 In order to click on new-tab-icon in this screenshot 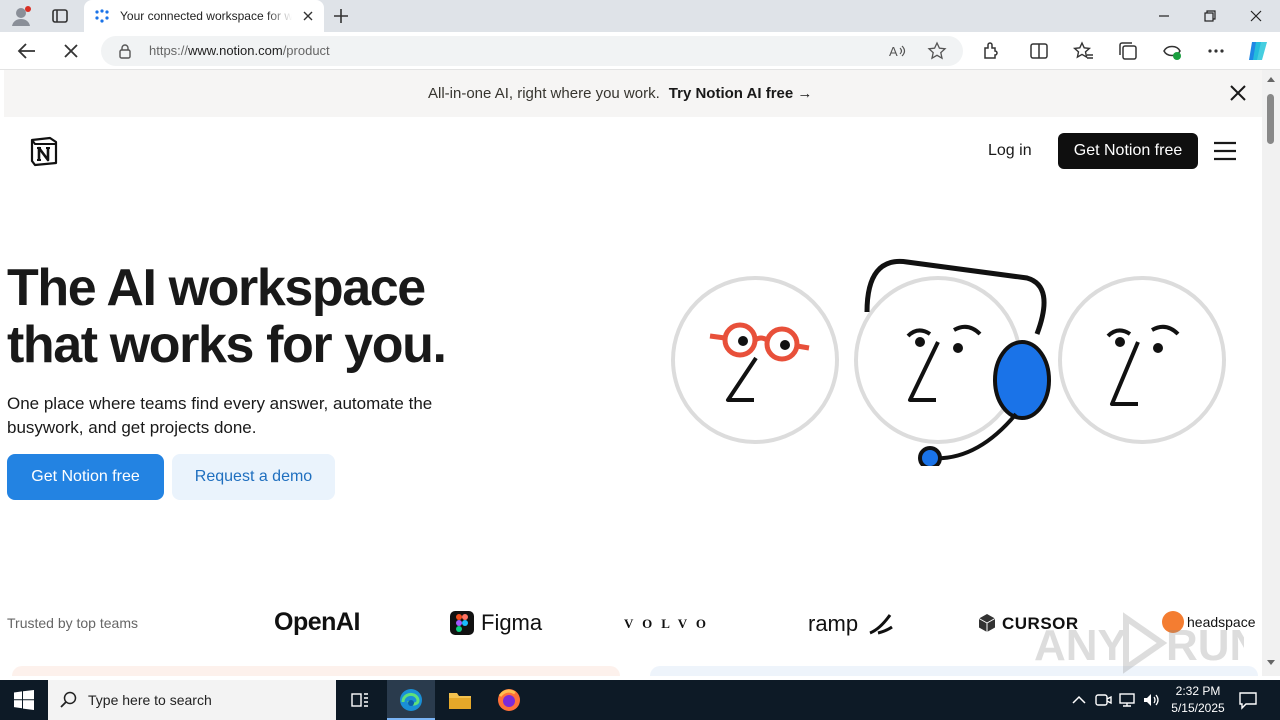, I will do `click(341, 16)`.